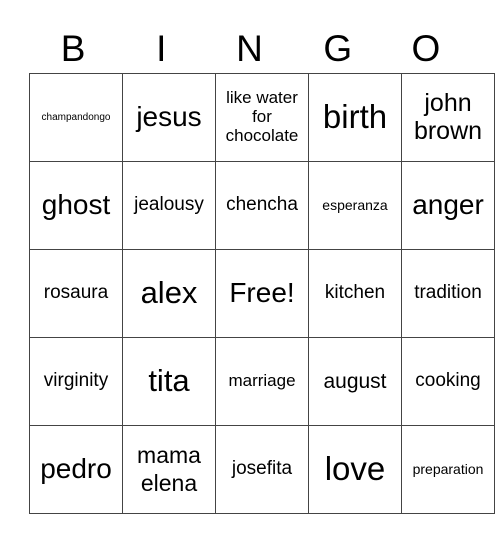 The image size is (500, 544). What do you see at coordinates (76, 469) in the screenshot?
I see `bingo-cell: pedro` at bounding box center [76, 469].